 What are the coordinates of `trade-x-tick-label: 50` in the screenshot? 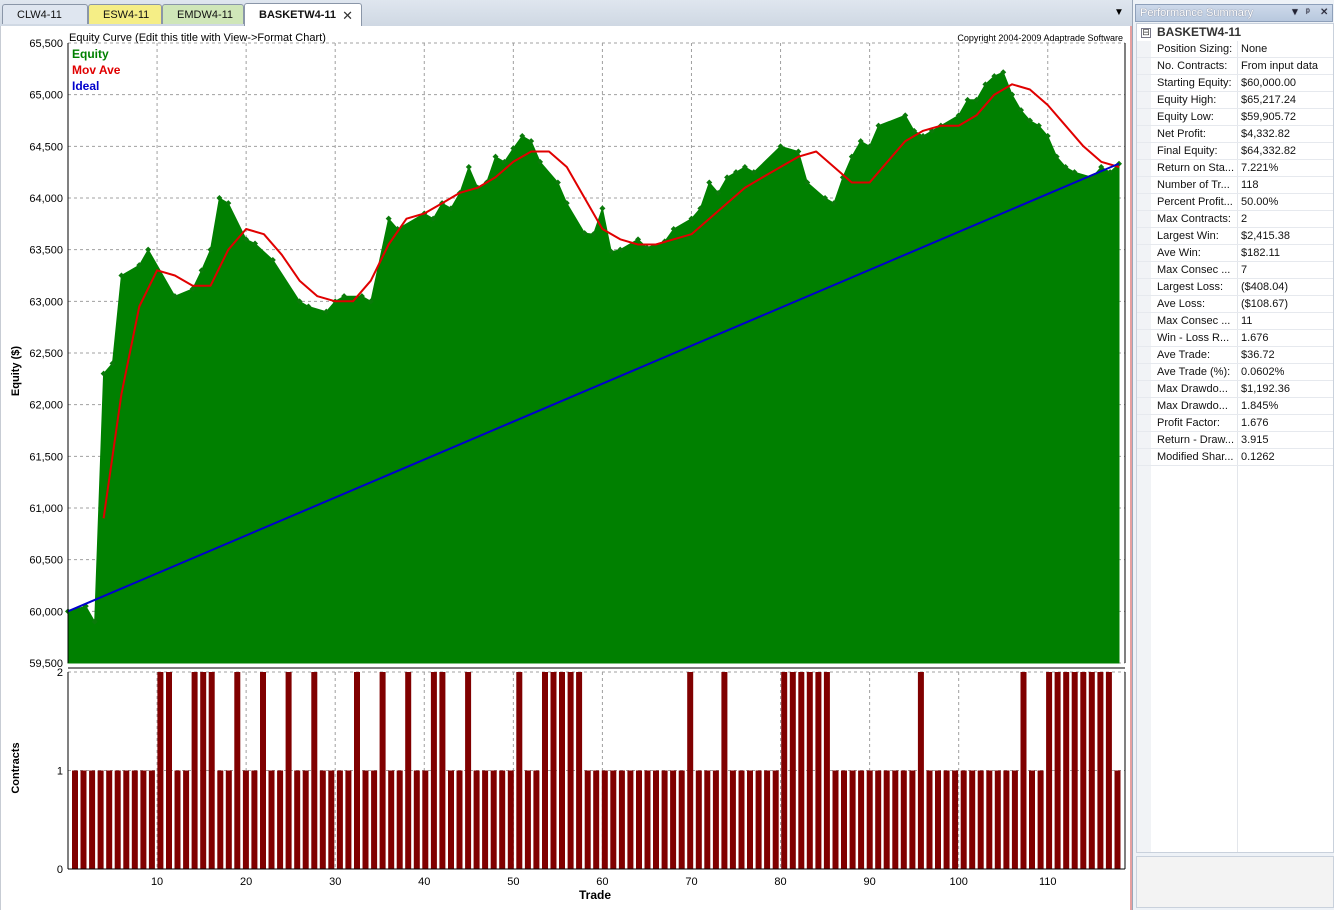 It's located at (513, 882).